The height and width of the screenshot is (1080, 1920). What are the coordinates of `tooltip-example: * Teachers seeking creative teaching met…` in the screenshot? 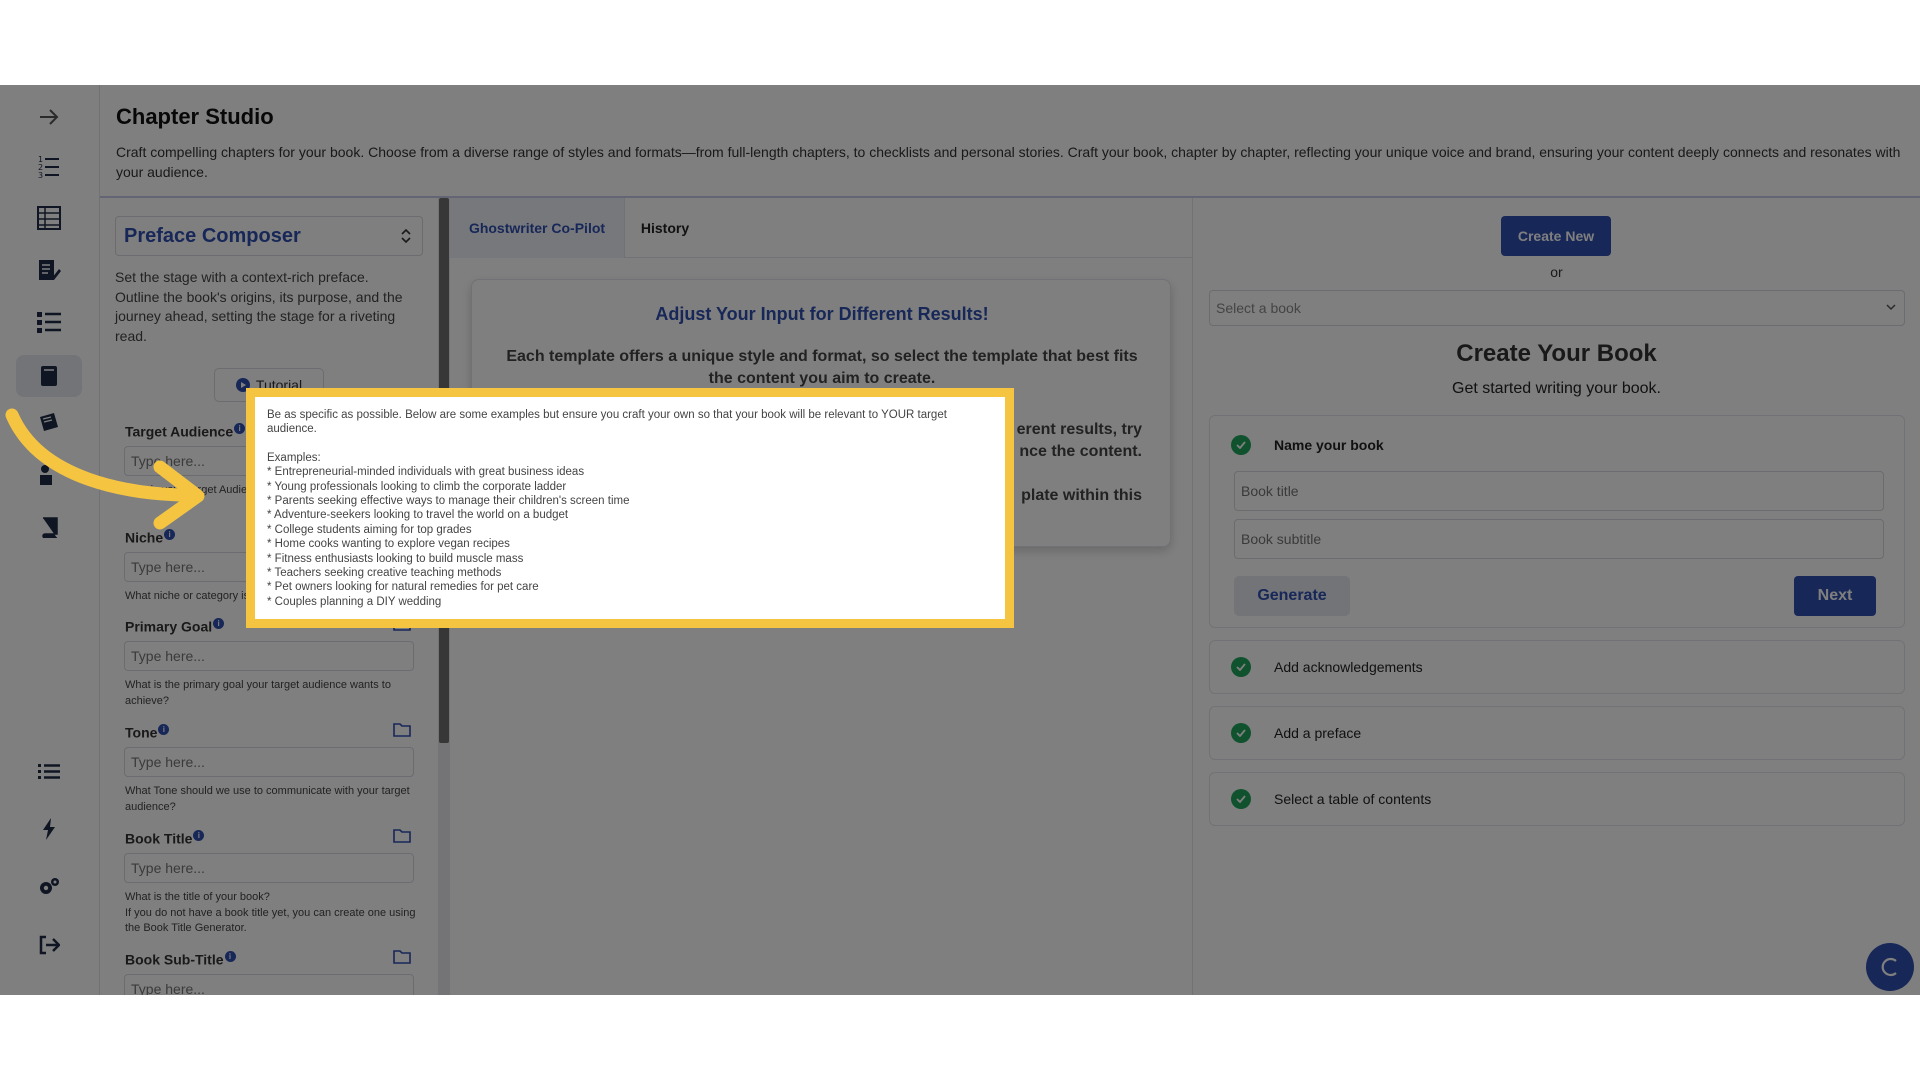 It's located at (384, 573).